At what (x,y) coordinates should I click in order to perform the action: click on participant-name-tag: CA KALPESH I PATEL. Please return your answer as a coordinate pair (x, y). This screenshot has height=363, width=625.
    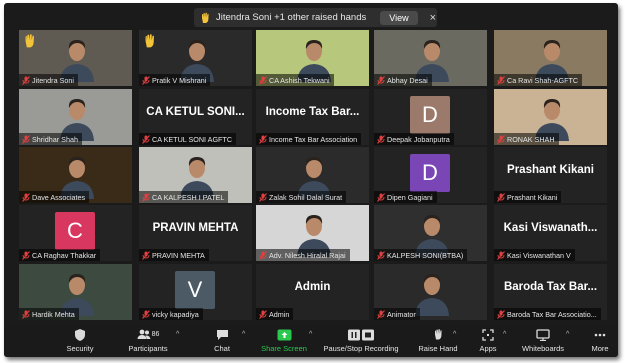
    Looking at the image, I should click on (184, 197).